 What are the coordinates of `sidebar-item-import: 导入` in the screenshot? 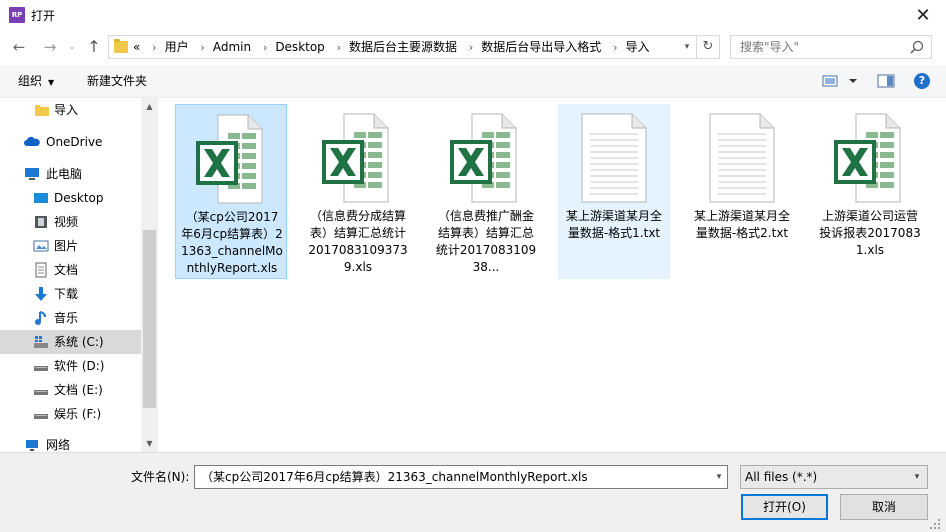 It's located at (70, 110).